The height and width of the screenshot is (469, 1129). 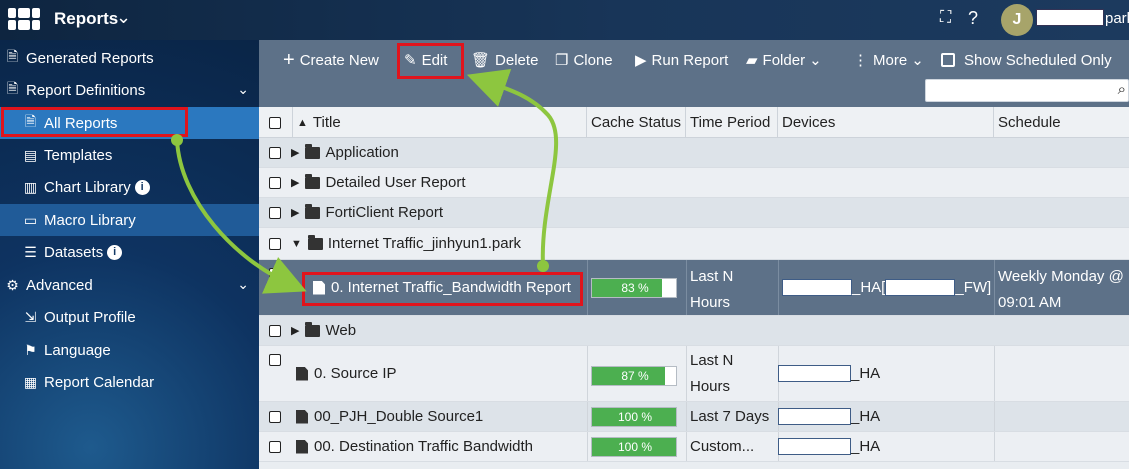 I want to click on title-cell: ▶ Web, so click(x=323, y=330).